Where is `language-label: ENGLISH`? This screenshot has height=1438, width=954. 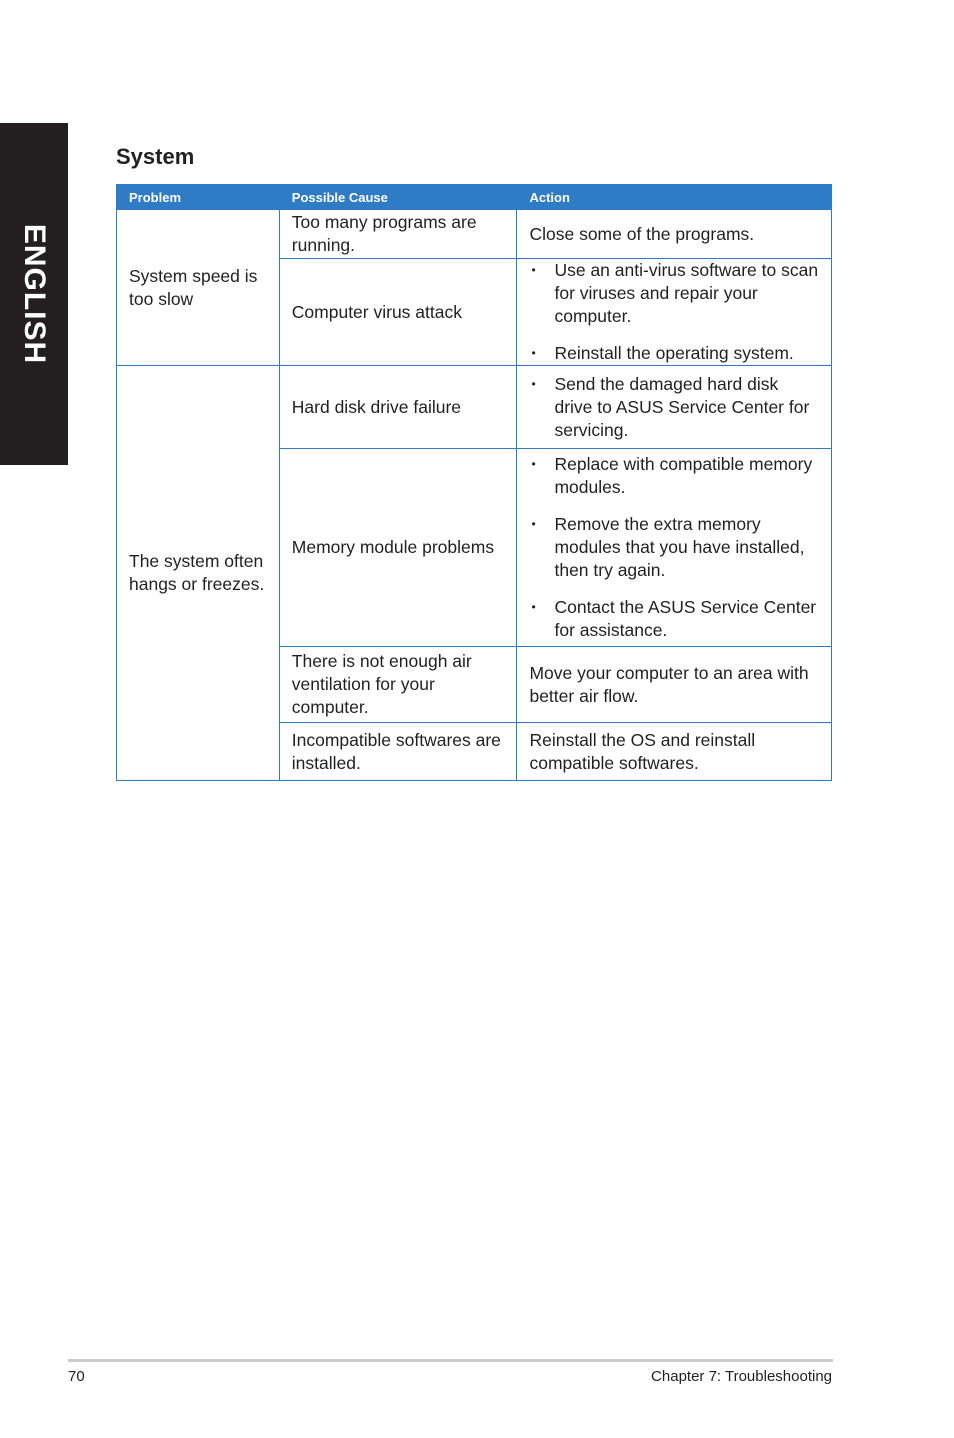
language-label: ENGLISH is located at coordinates (34, 294).